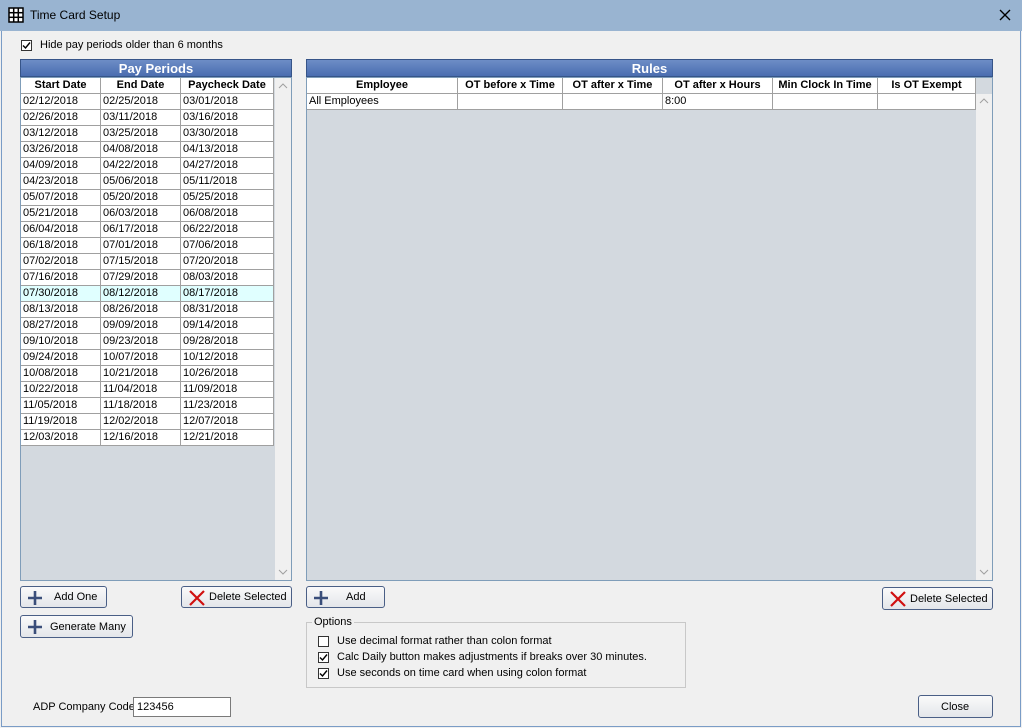  Describe the element at coordinates (61, 86) in the screenshot. I see `column-header-start-date: Start Date` at that location.